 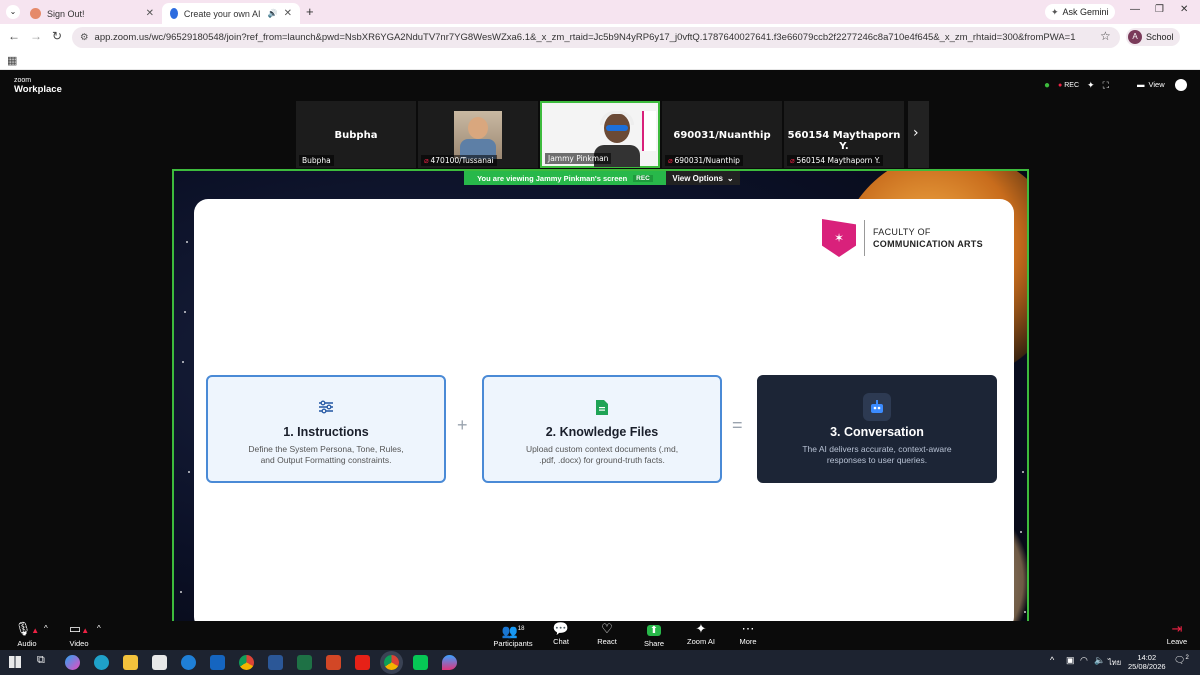 What do you see at coordinates (602, 407) in the screenshot?
I see `document-icon` at bounding box center [602, 407].